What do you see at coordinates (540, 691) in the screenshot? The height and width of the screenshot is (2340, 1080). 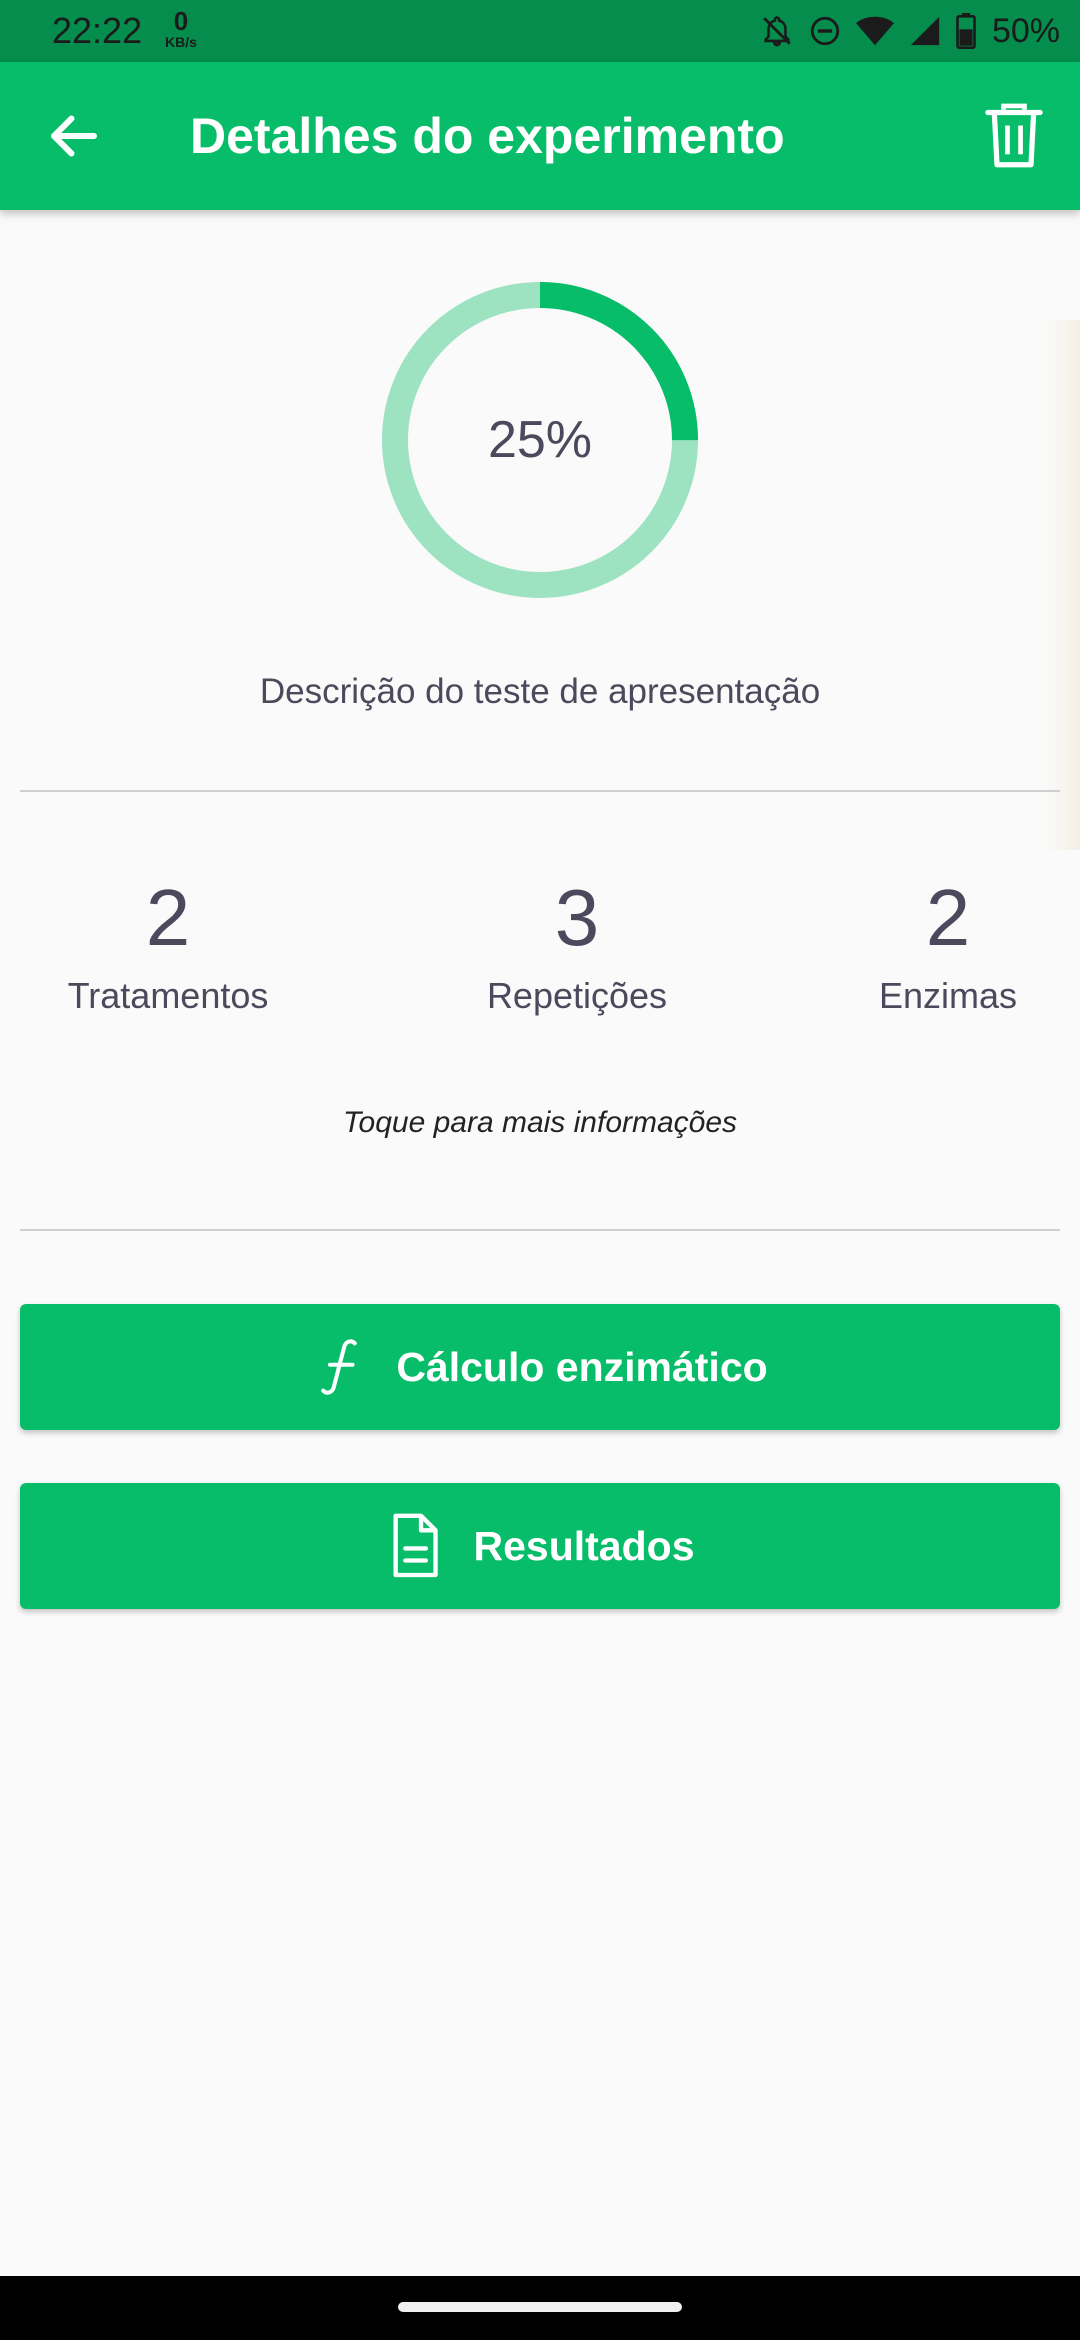 I see `experiment-description: Descrição do teste de apresentação` at bounding box center [540, 691].